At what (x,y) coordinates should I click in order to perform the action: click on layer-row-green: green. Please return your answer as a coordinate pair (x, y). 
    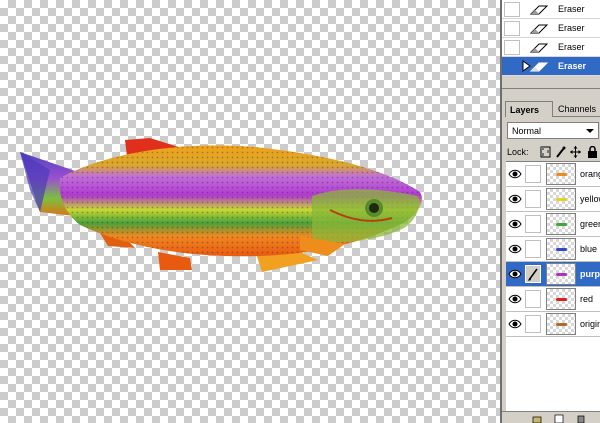
    Looking at the image, I should click on (553, 224).